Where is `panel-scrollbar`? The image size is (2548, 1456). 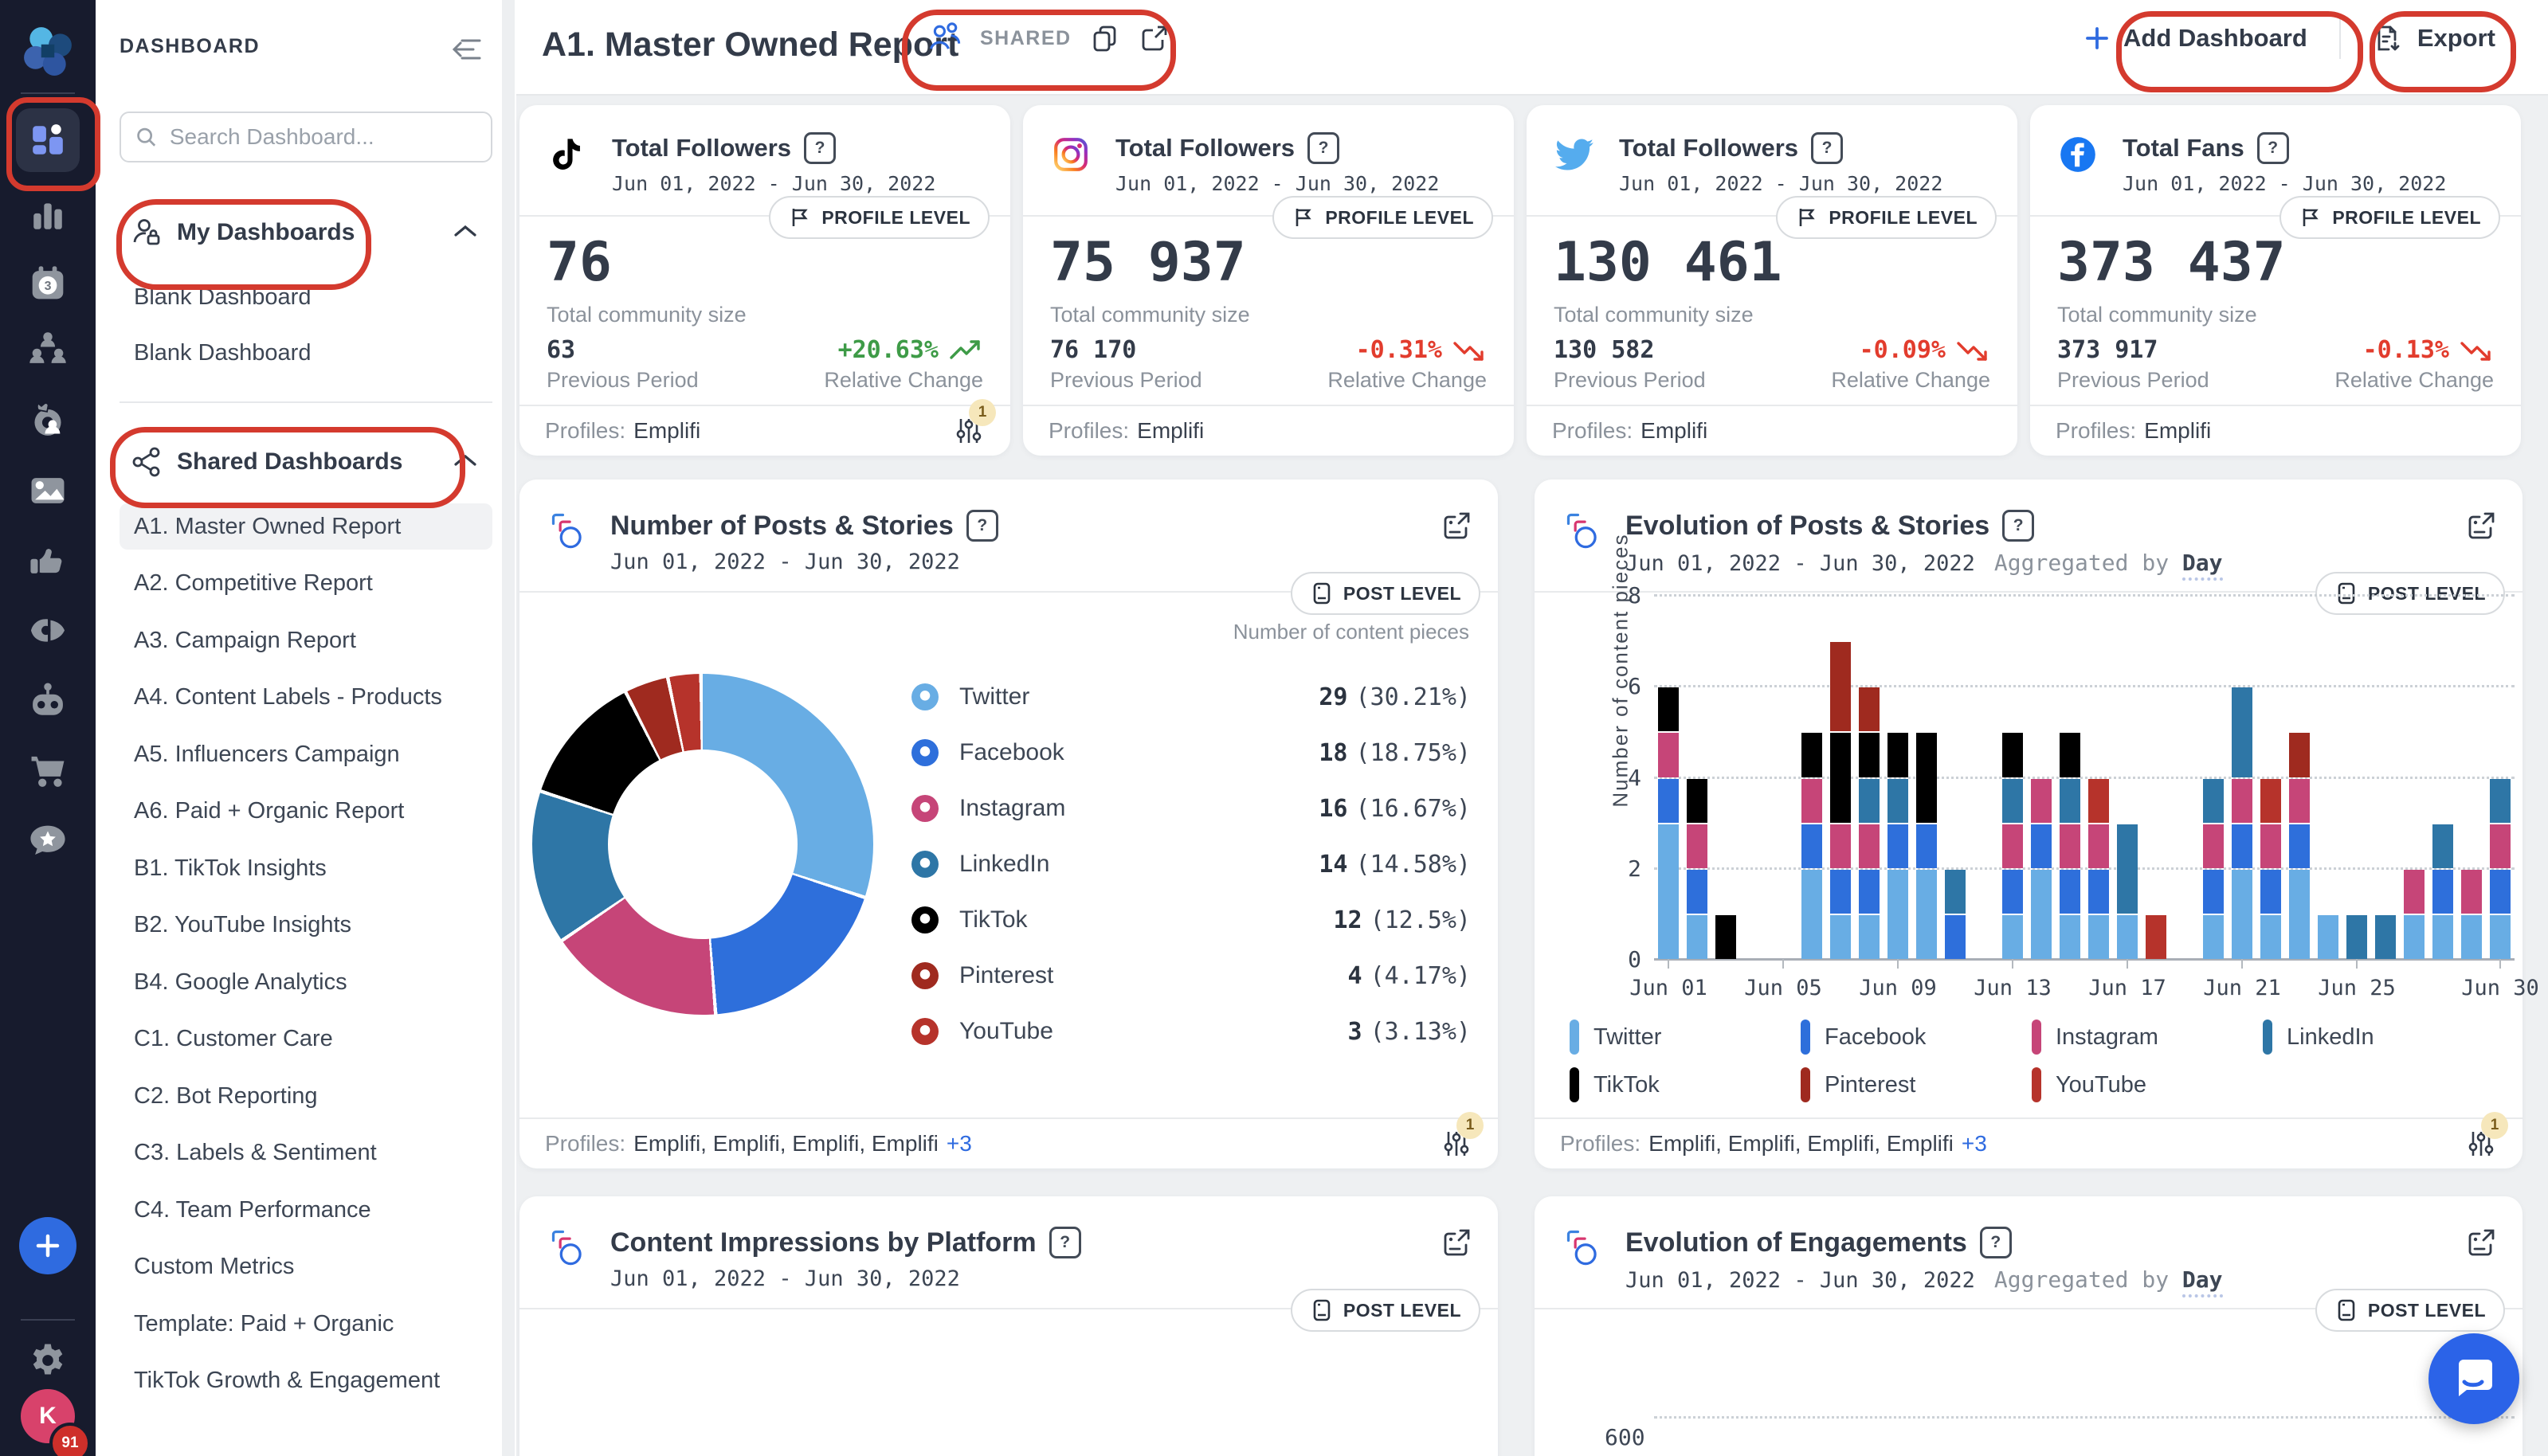
panel-scrollbar is located at coordinates (508, 728).